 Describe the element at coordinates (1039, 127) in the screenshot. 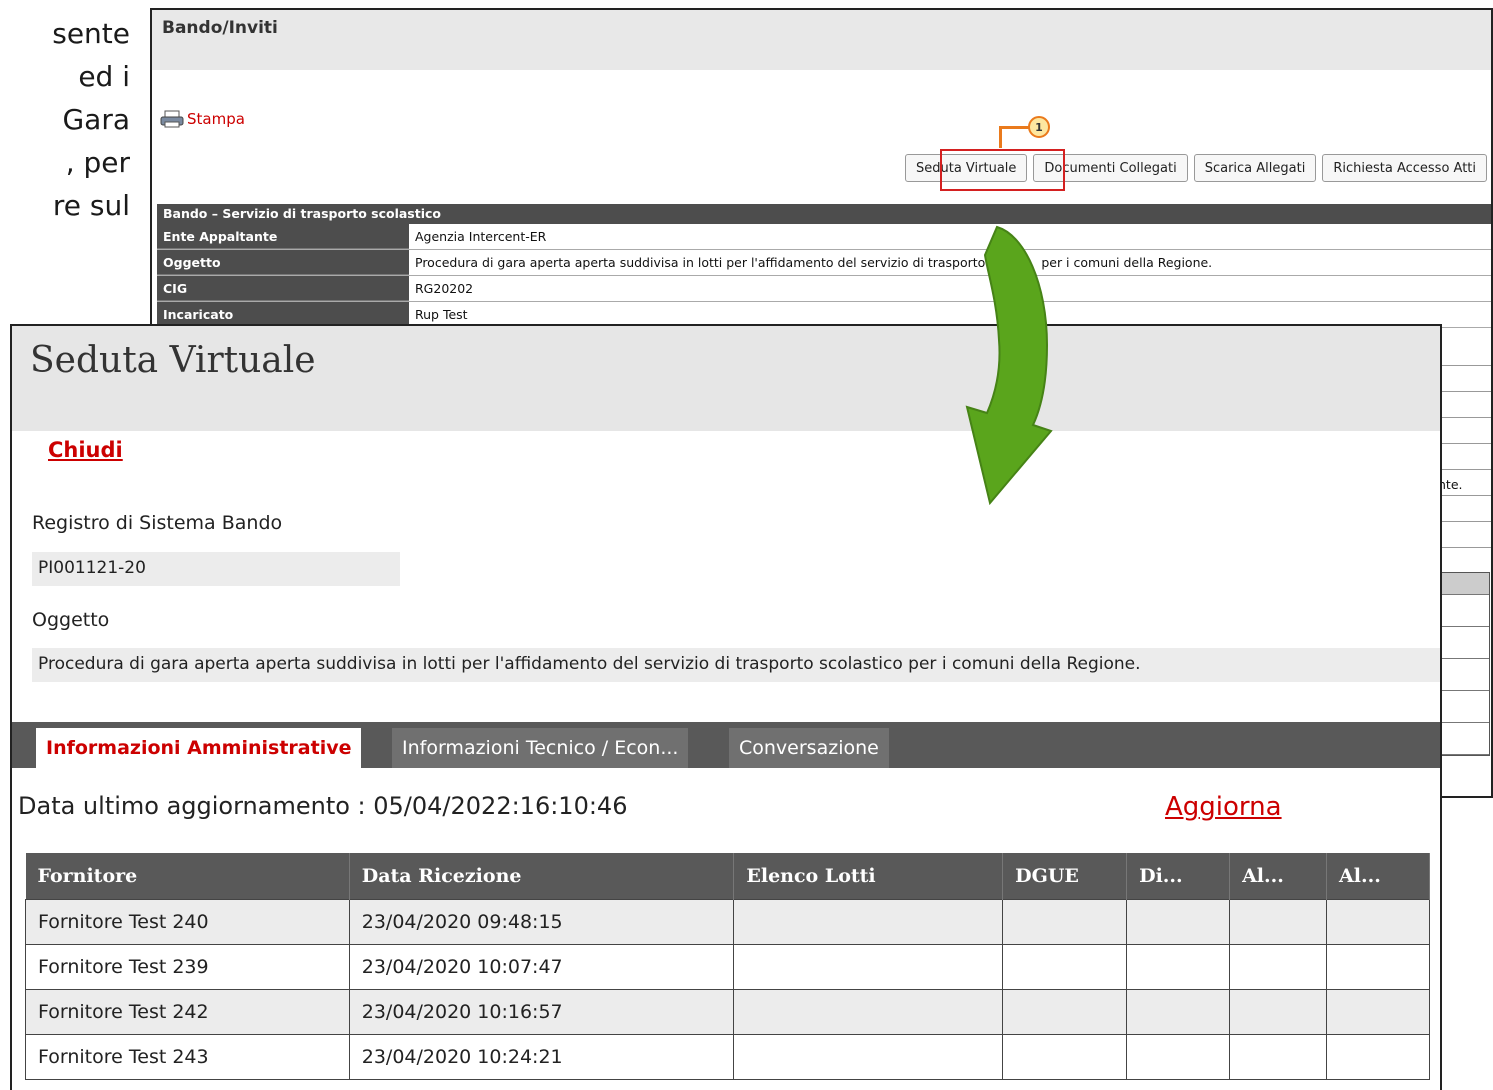

I see `callout-badge: 1` at that location.